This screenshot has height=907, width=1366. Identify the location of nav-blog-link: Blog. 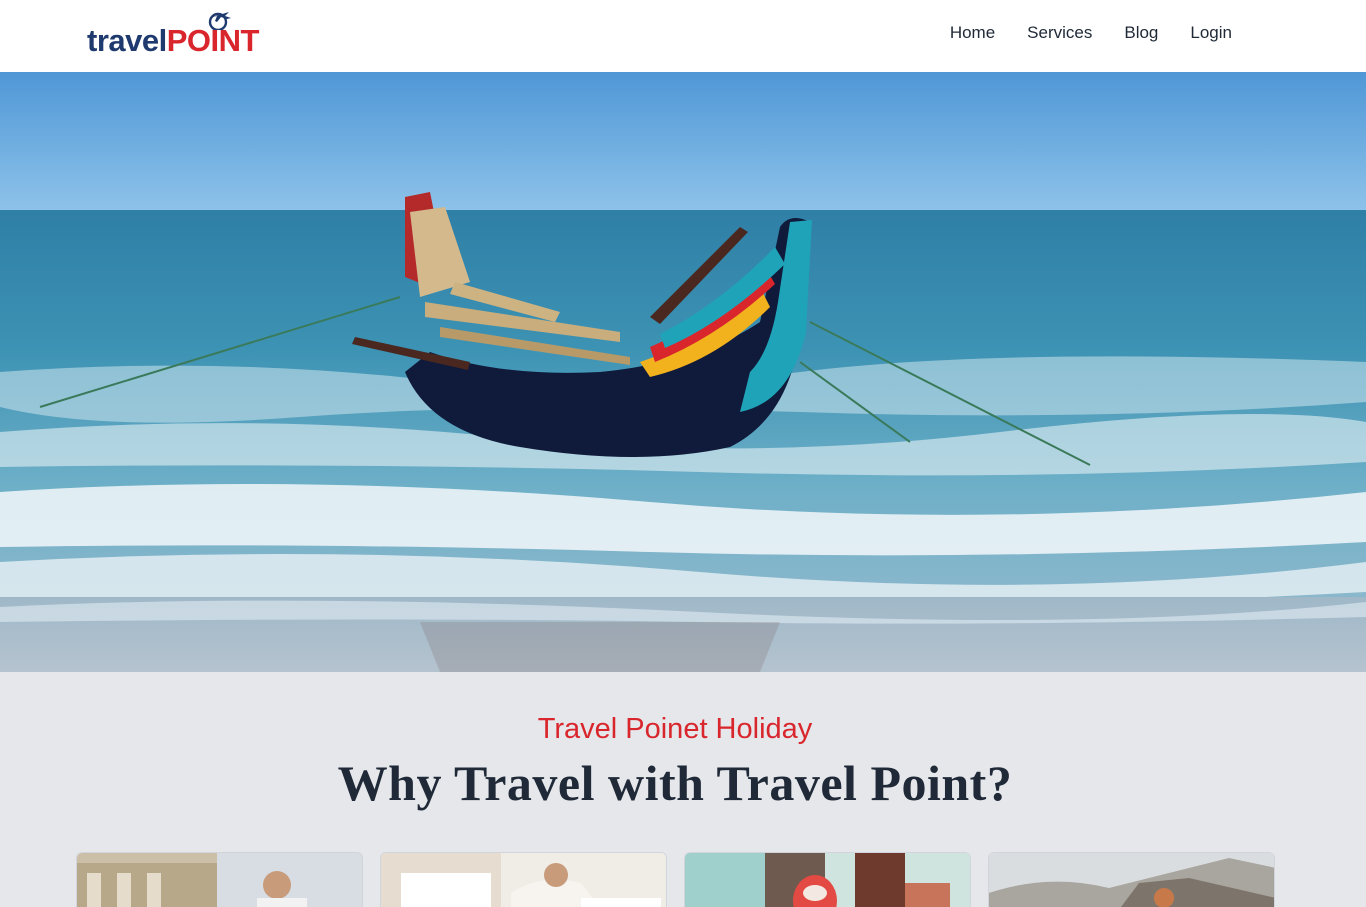
(1141, 33).